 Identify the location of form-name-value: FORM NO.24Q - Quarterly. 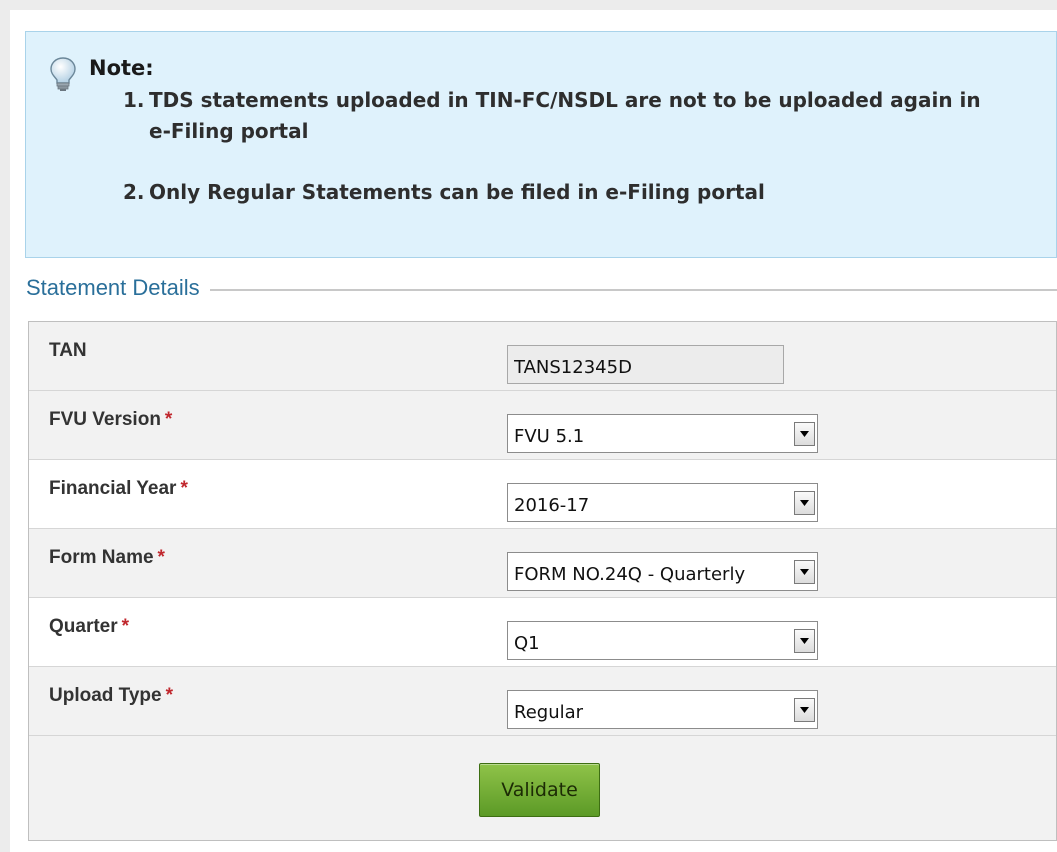
(630, 574).